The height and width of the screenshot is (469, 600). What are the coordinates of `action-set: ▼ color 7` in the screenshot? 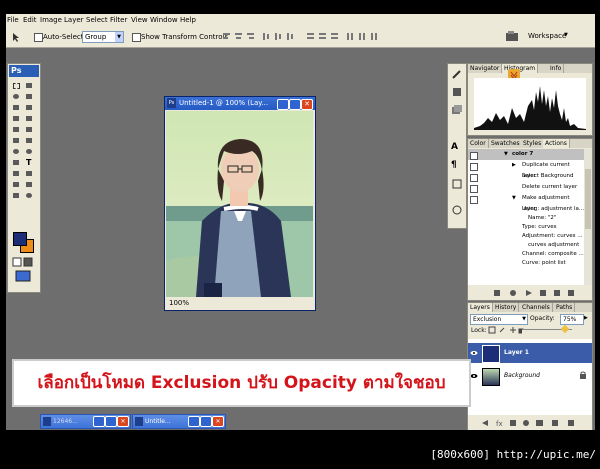 It's located at (526, 154).